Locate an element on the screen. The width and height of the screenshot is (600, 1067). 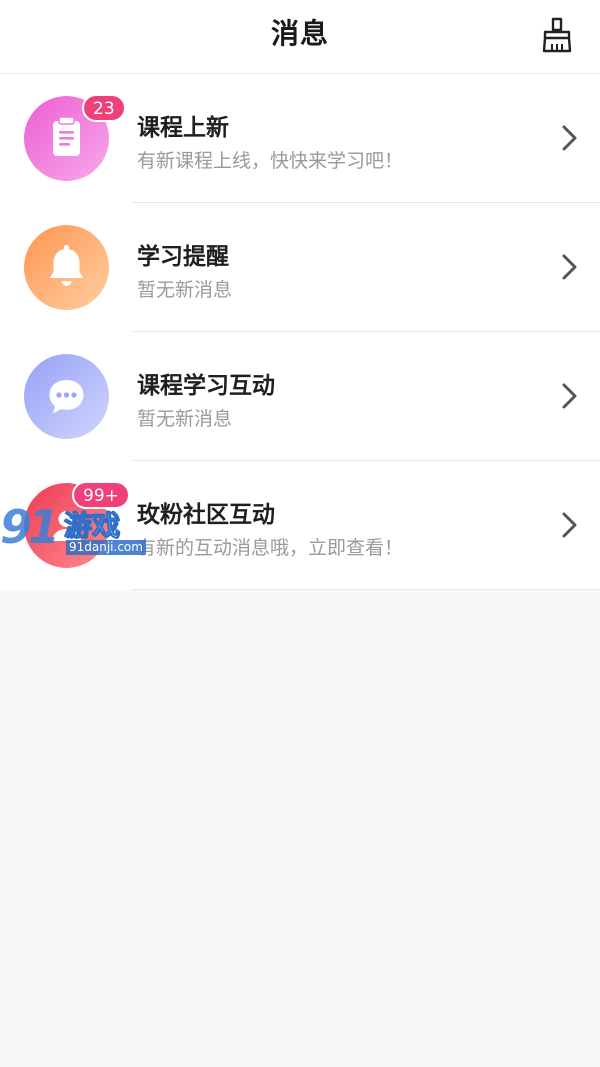
community-interaction-avatar: 99+ is located at coordinates (77, 524).